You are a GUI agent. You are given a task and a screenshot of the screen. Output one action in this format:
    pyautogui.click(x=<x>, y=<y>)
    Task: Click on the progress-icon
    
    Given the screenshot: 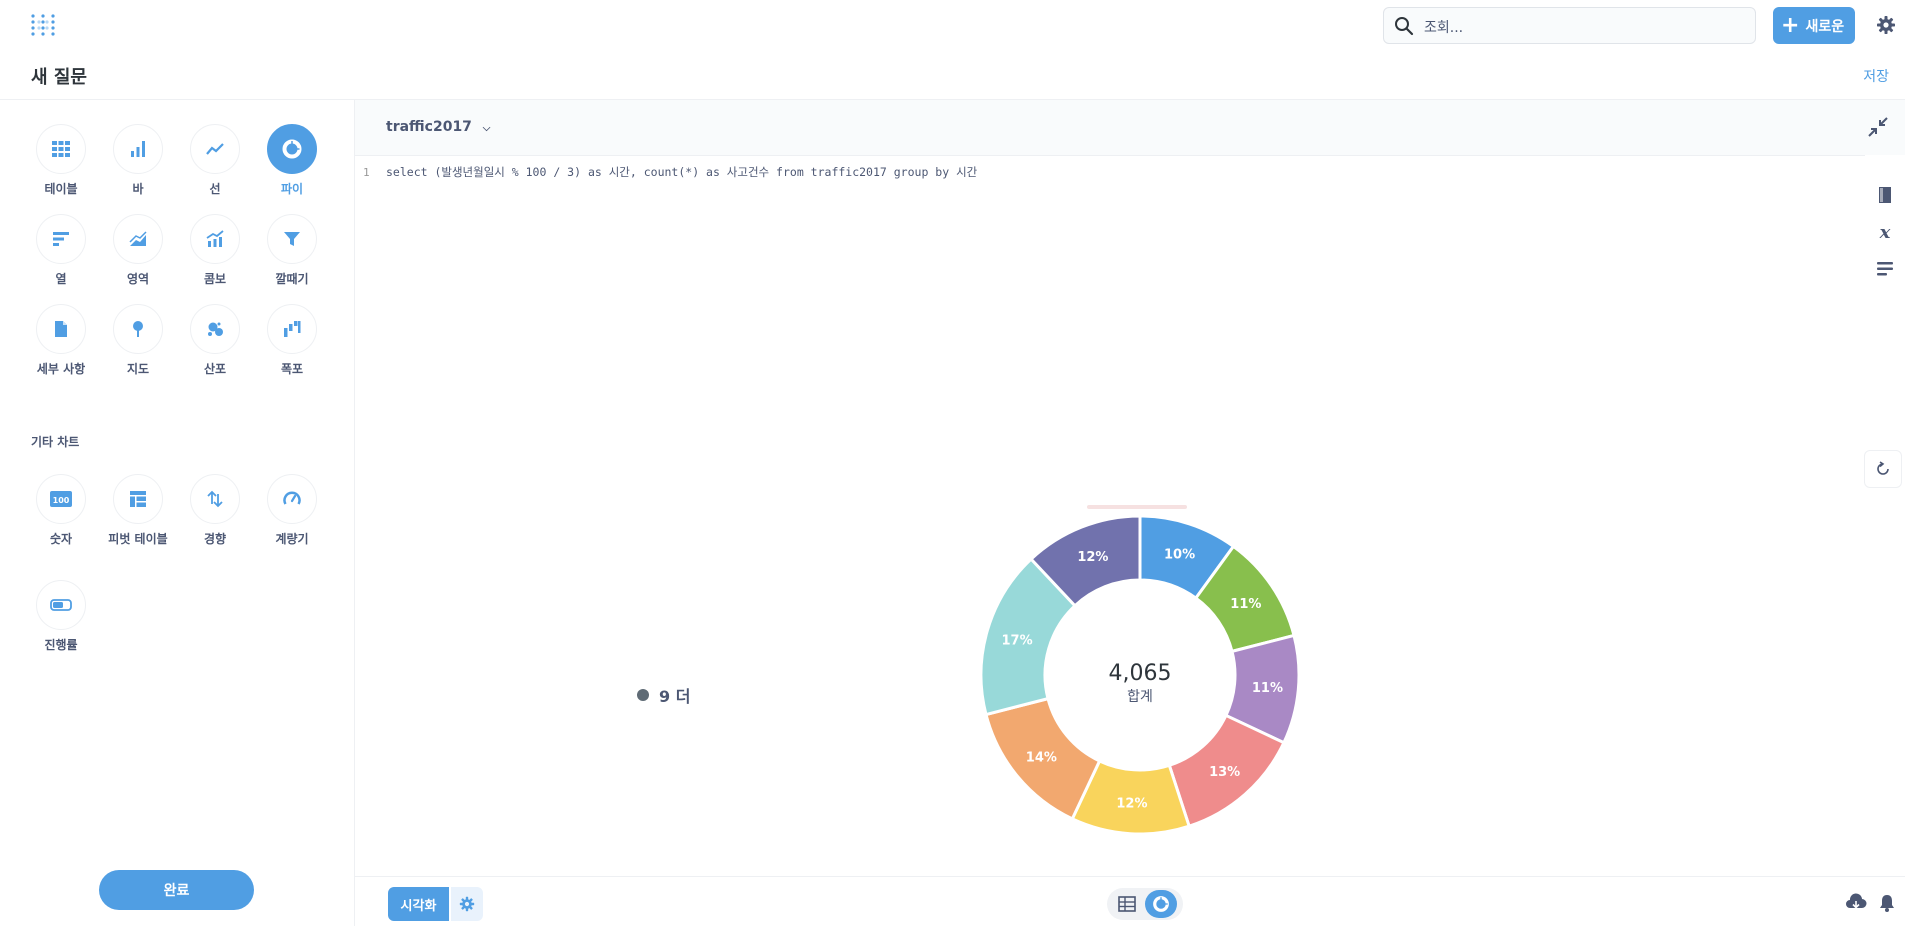 What is the action you would take?
    pyautogui.click(x=61, y=605)
    